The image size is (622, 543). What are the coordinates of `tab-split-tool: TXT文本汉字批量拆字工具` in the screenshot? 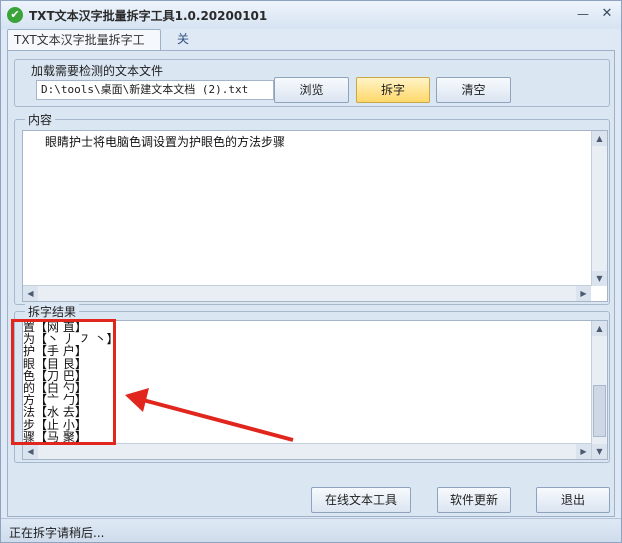 It's located at (84, 48).